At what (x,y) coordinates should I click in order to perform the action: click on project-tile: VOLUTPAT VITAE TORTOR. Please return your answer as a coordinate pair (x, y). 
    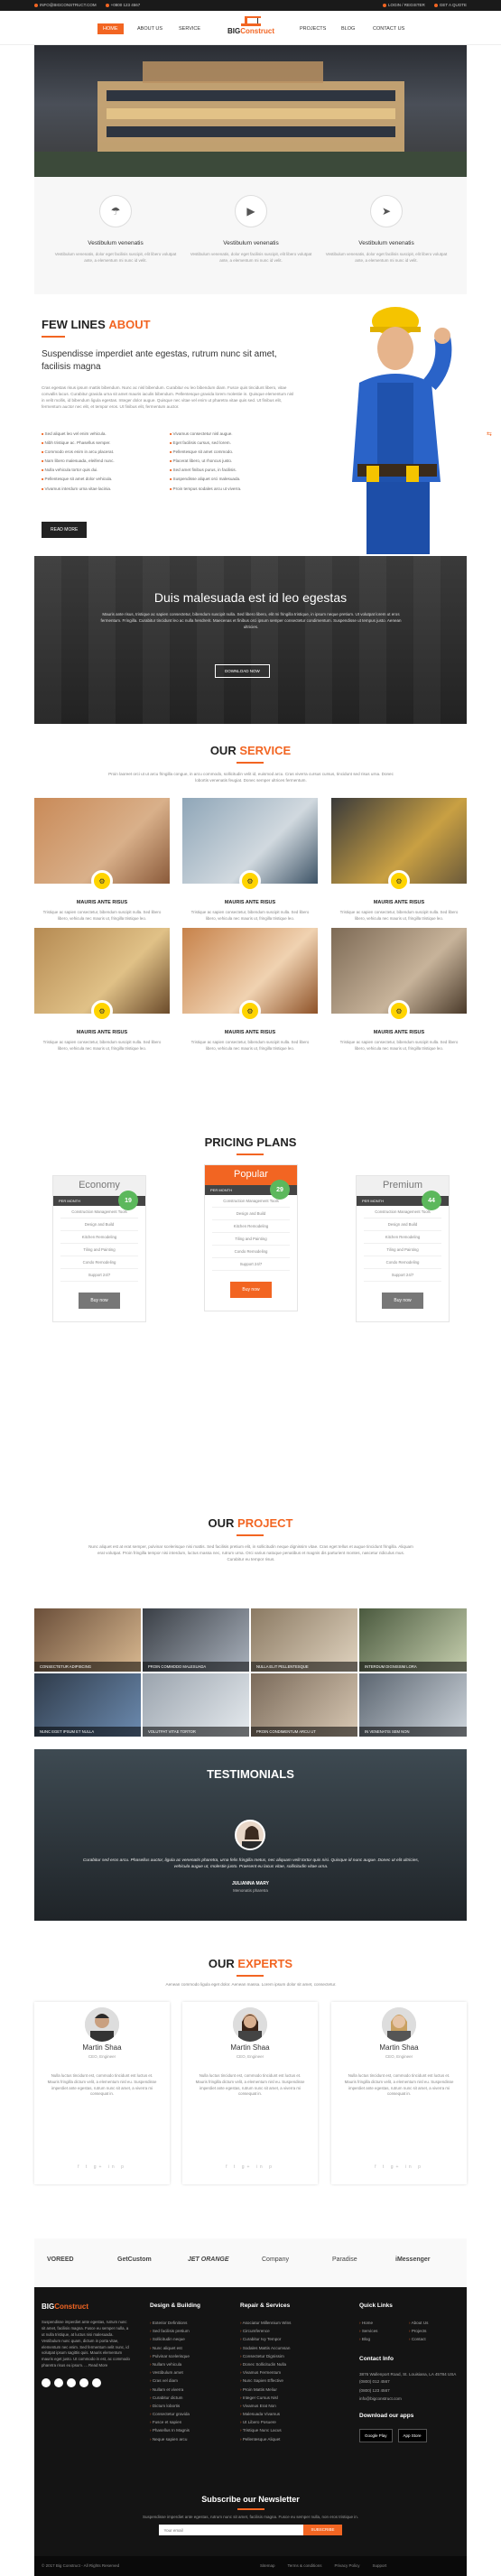
    Looking at the image, I should click on (196, 1705).